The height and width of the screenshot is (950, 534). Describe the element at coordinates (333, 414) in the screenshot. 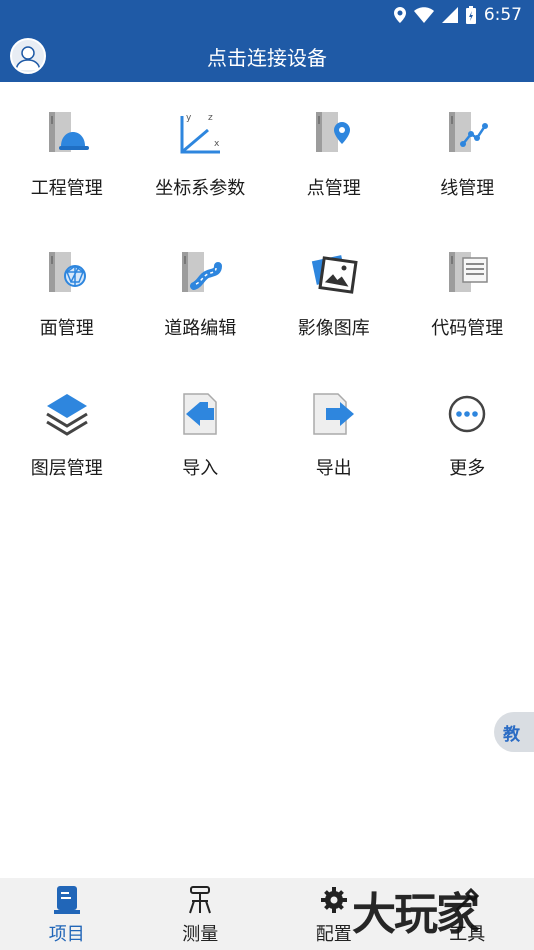

I see `export-icon` at that location.